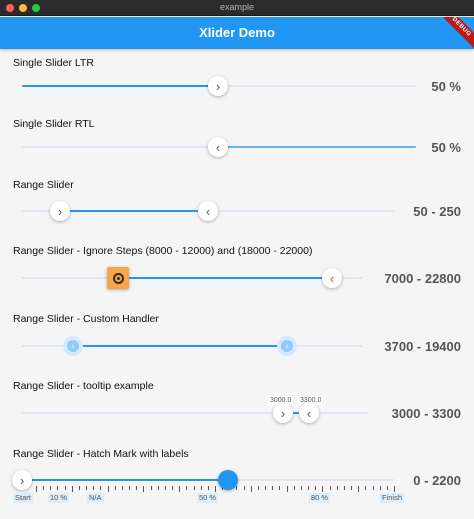  Describe the element at coordinates (446, 86) in the screenshot. I see `slider-ltr-value: 50 %` at that location.